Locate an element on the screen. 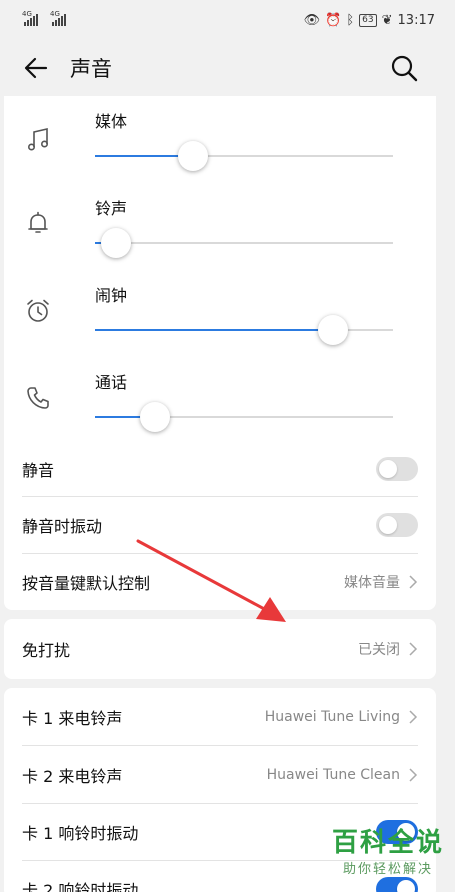 This screenshot has height=892, width=455. back-arrow-icon is located at coordinates (36, 68).